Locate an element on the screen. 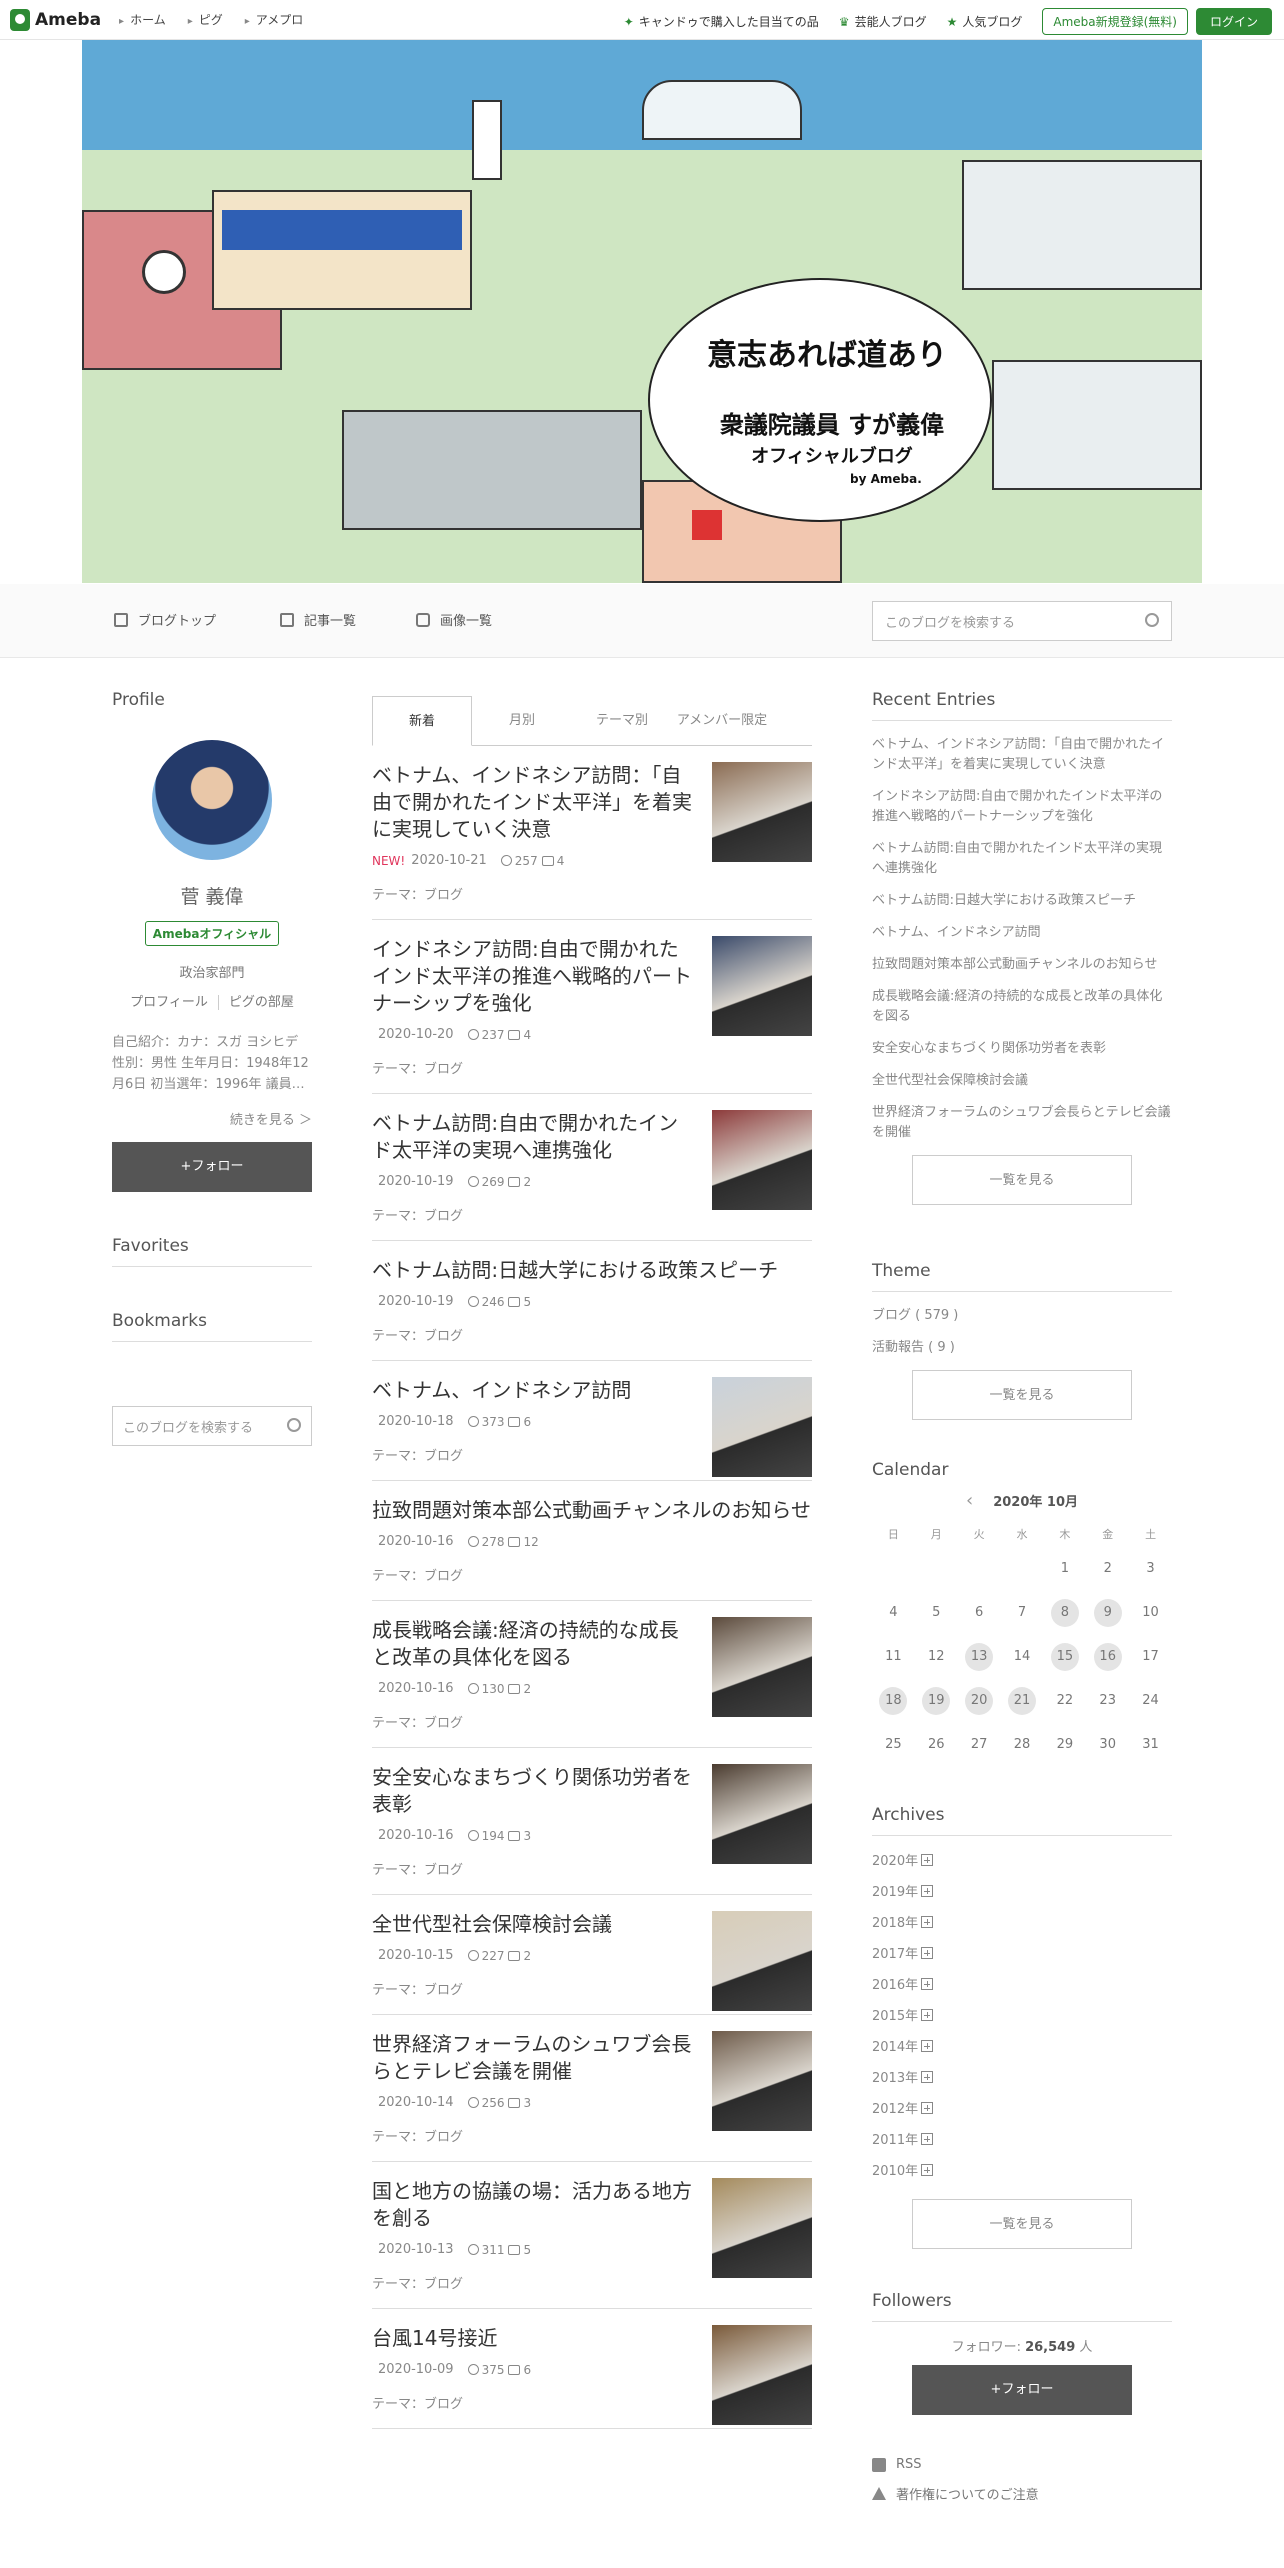 The width and height of the screenshot is (1284, 2568). recent-entry-link: ベトナム訪問:自由で開かれたインド太平洋の実現へ連携強化 is located at coordinates (1022, 859).